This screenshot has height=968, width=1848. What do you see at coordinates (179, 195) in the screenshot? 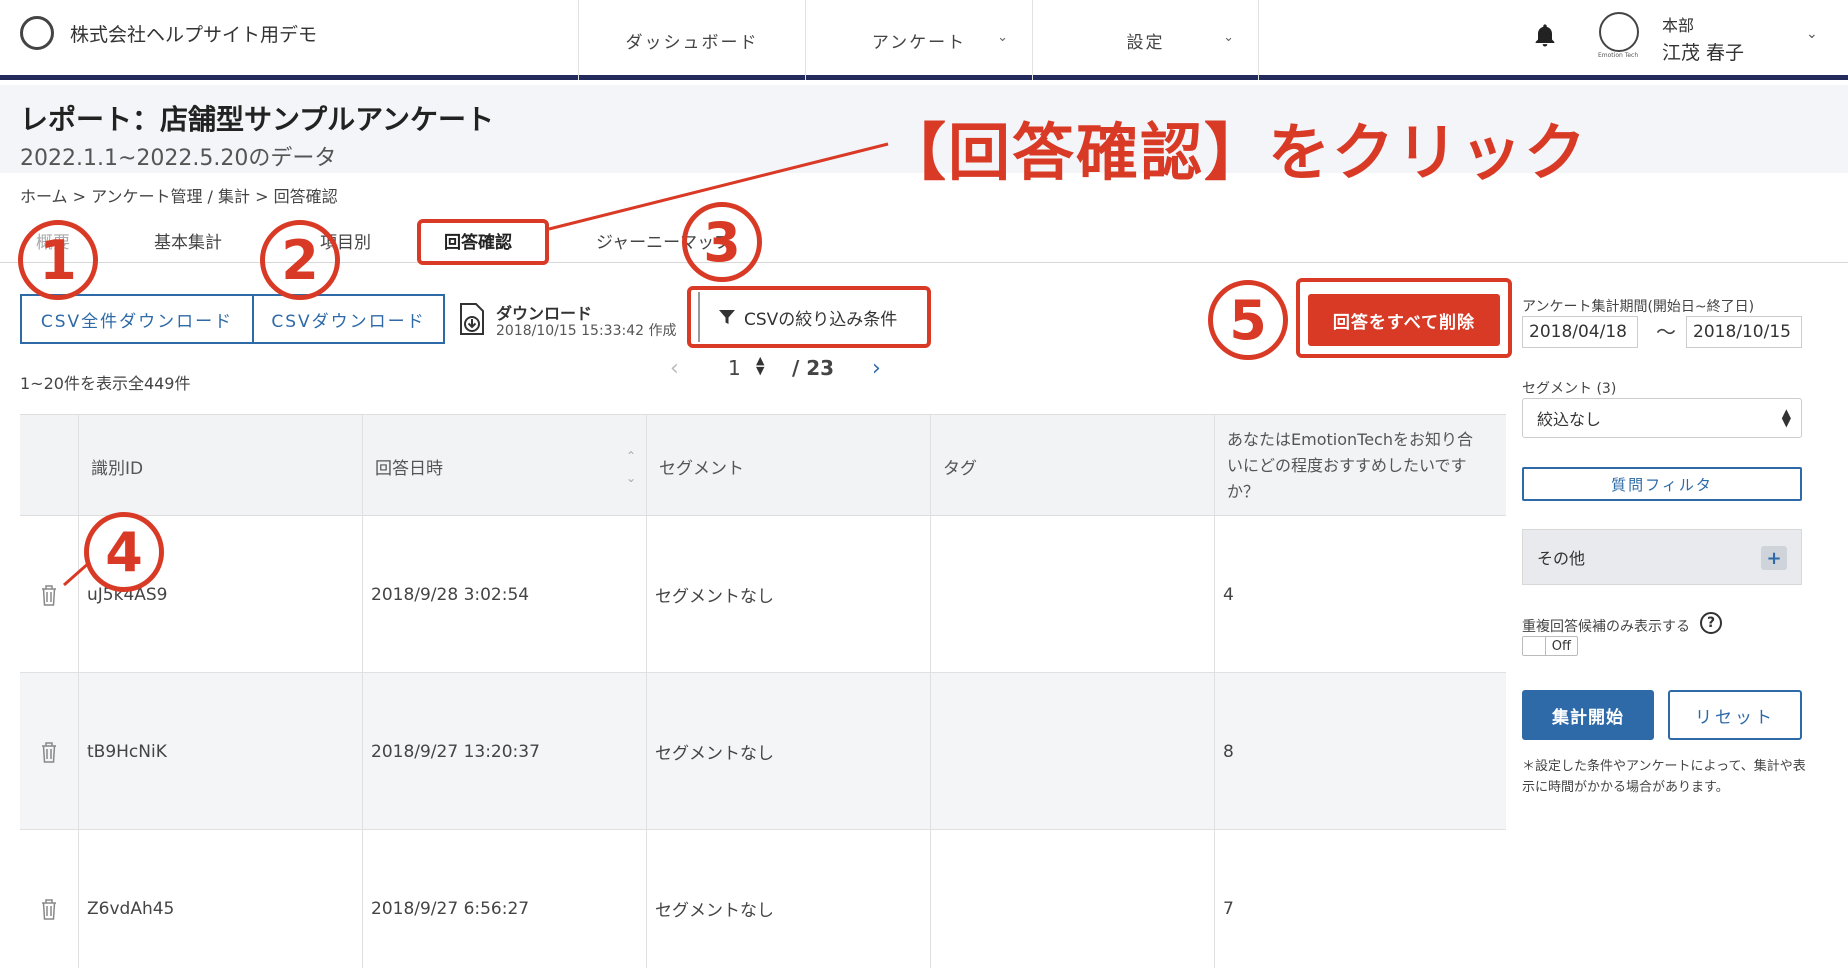
I see `breadcrumb: ホーム > アンケート管理 / 集計 > 回答確認` at bounding box center [179, 195].